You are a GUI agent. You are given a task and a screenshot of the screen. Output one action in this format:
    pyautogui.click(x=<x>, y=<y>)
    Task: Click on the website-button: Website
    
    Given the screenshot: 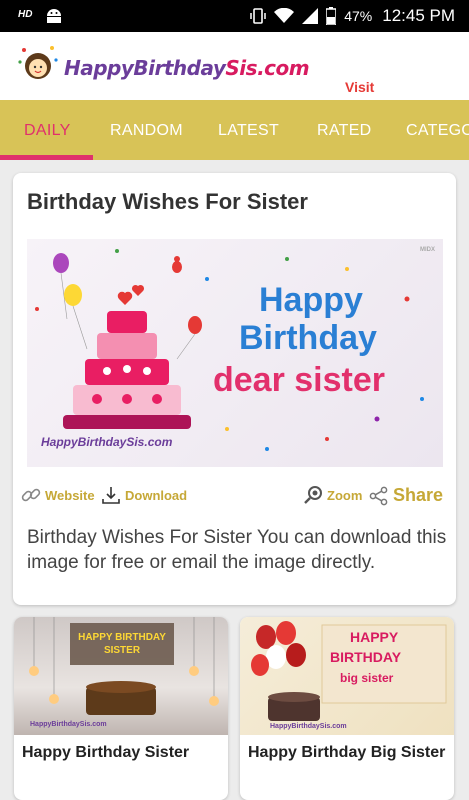 What is the action you would take?
    pyautogui.click(x=58, y=495)
    